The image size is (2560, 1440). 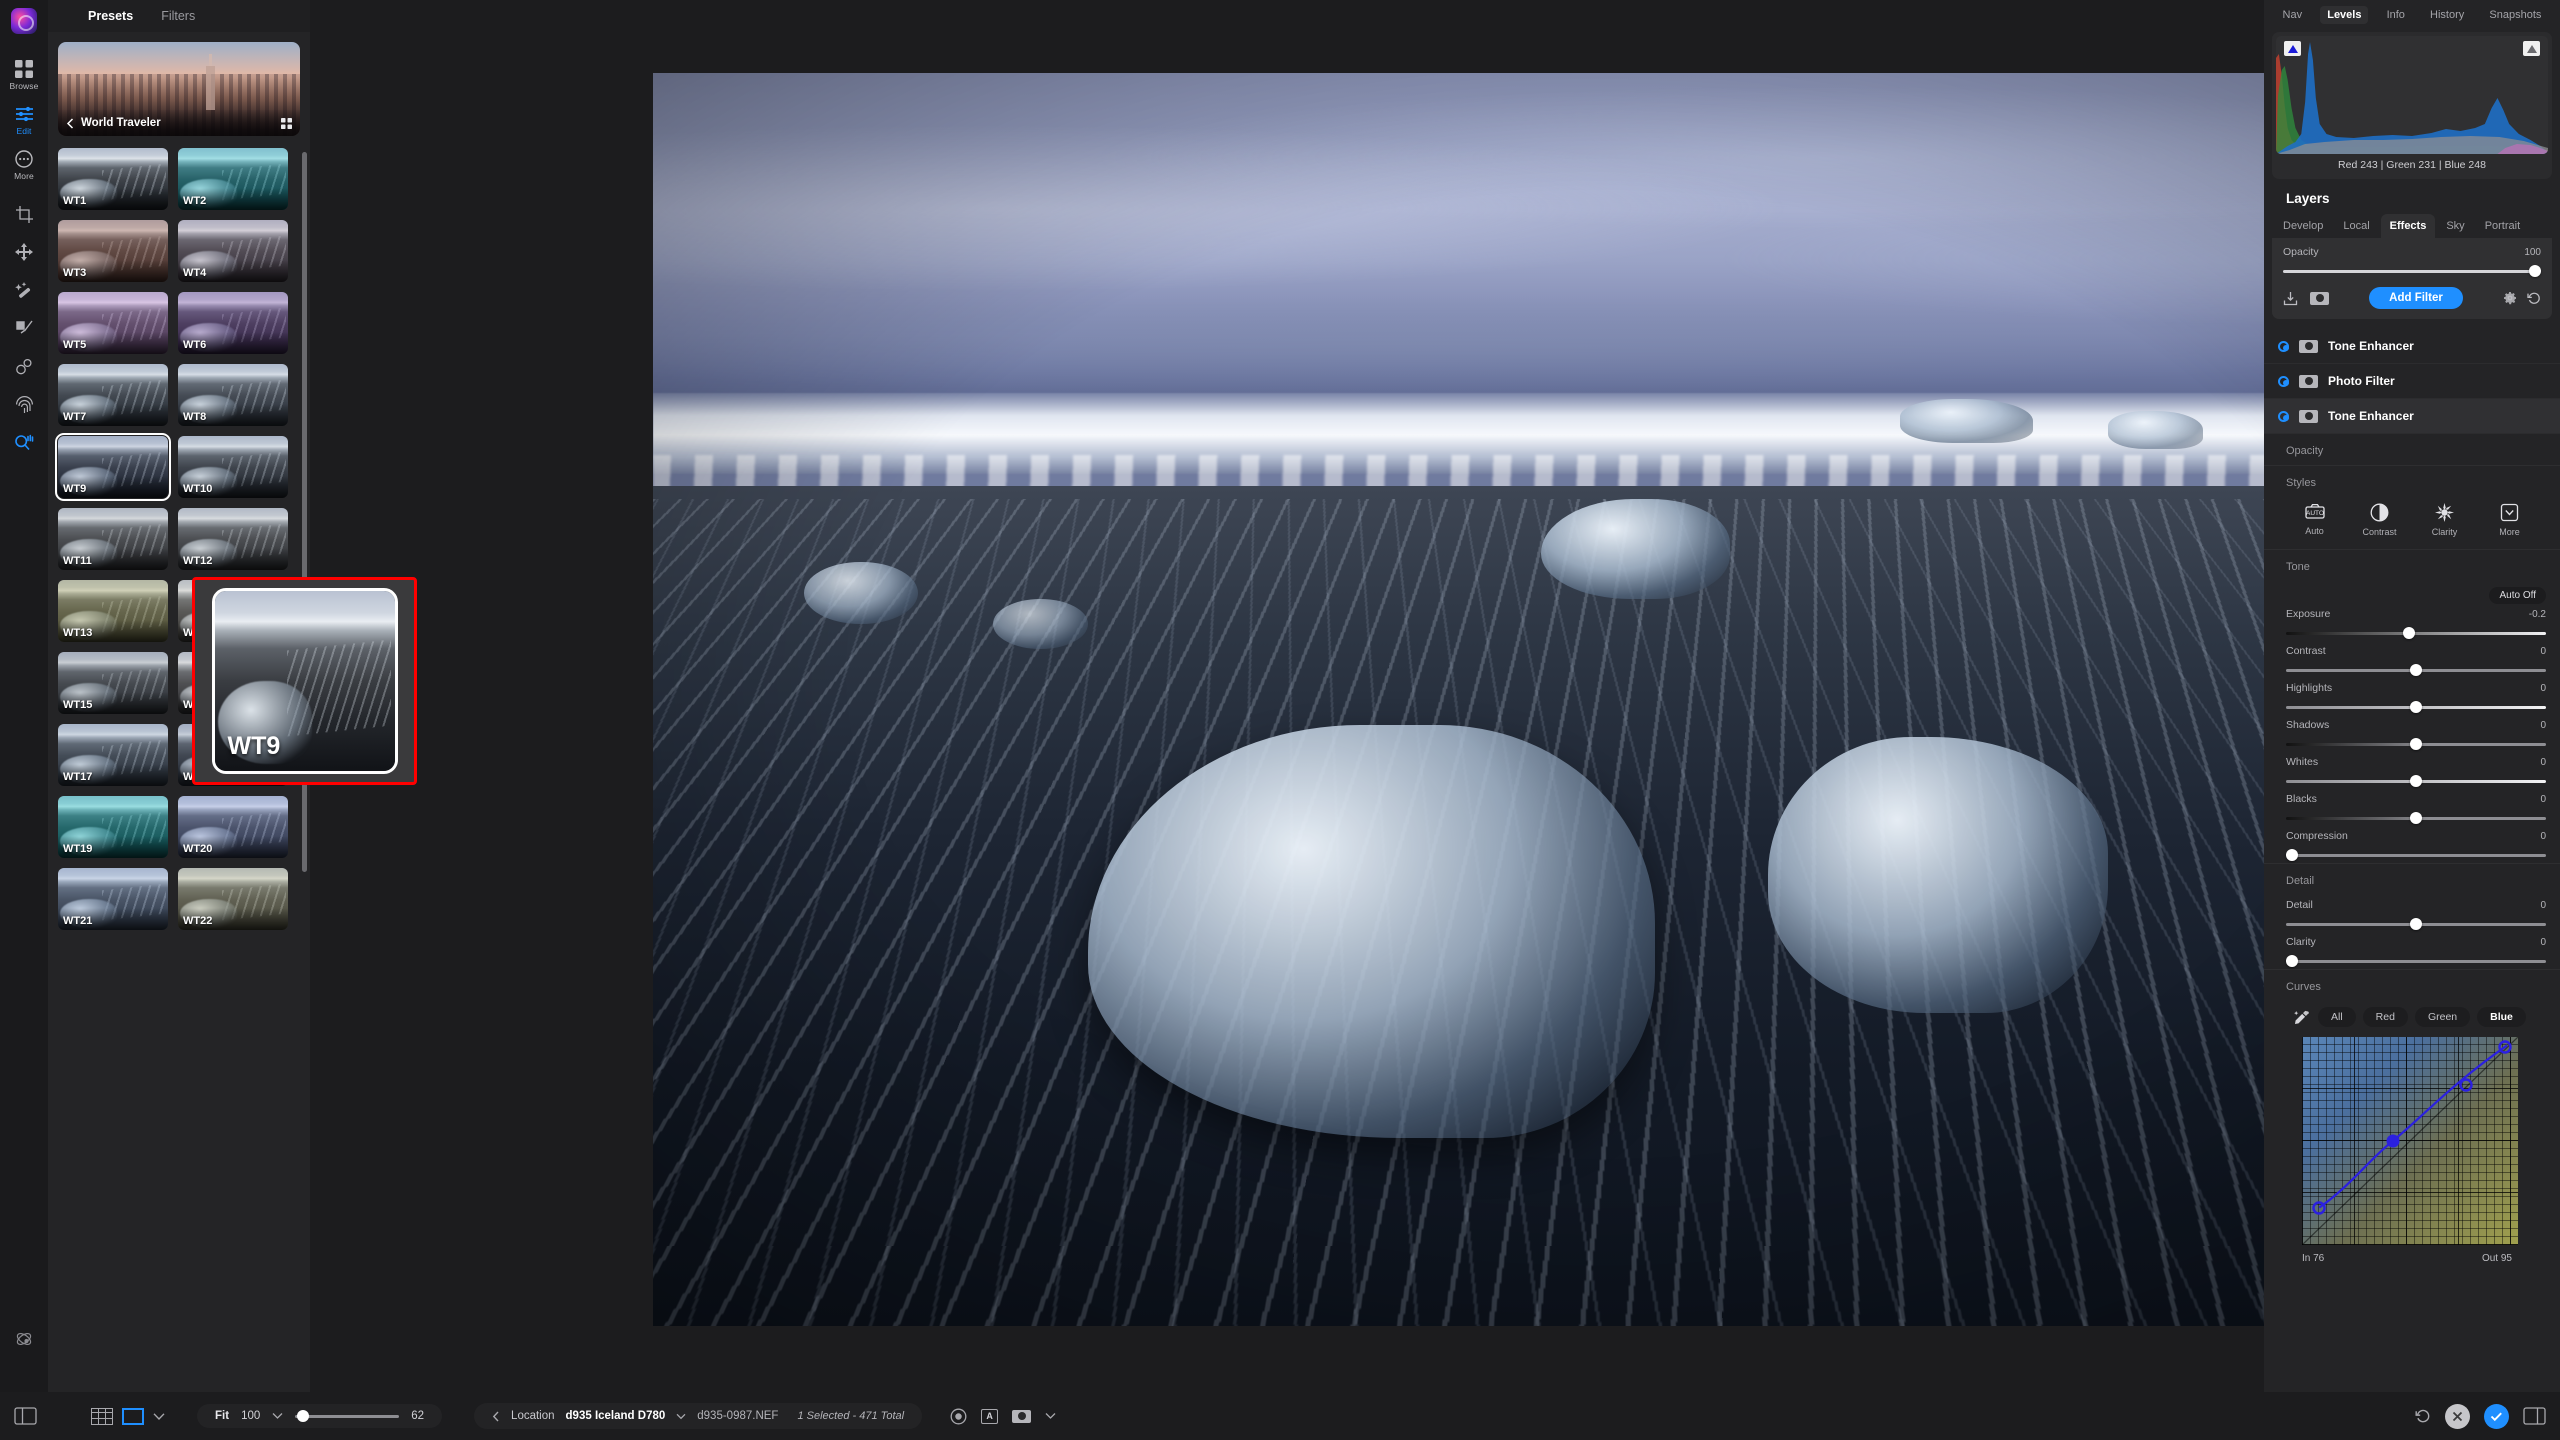 I want to click on curve-editor, so click(x=2410, y=1141).